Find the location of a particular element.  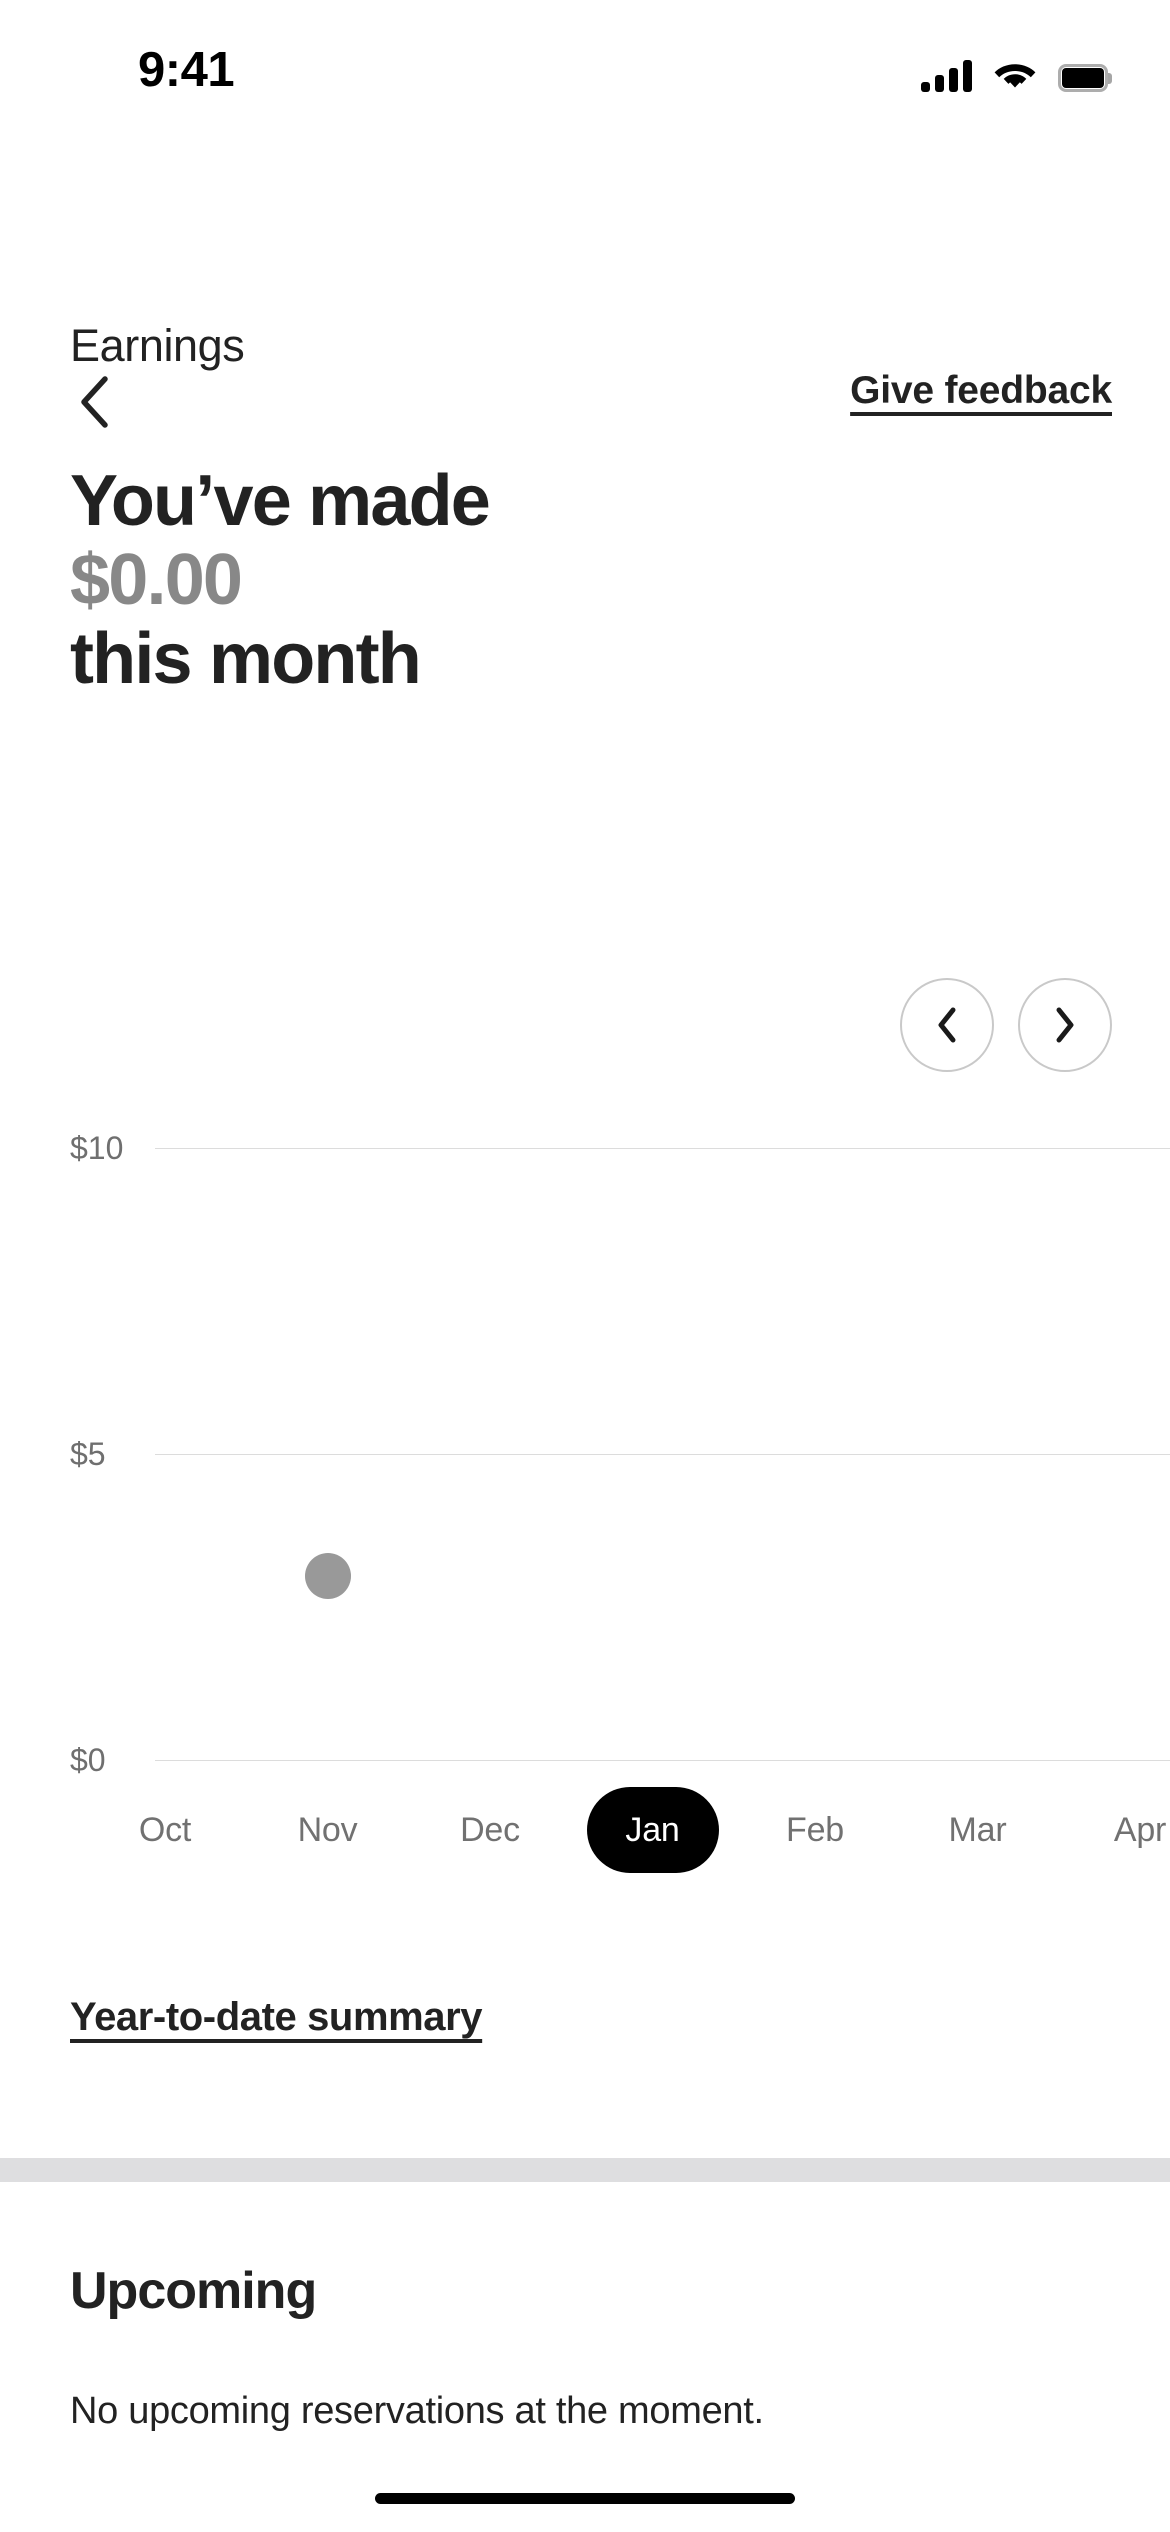

page-title: You’ve made $0.00 this month is located at coordinates (570, 580).